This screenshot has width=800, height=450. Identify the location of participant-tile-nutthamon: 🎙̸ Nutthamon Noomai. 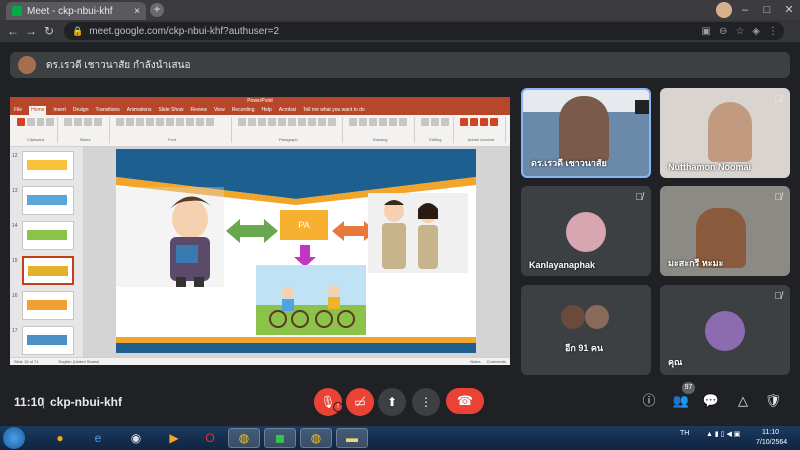
(725, 133).